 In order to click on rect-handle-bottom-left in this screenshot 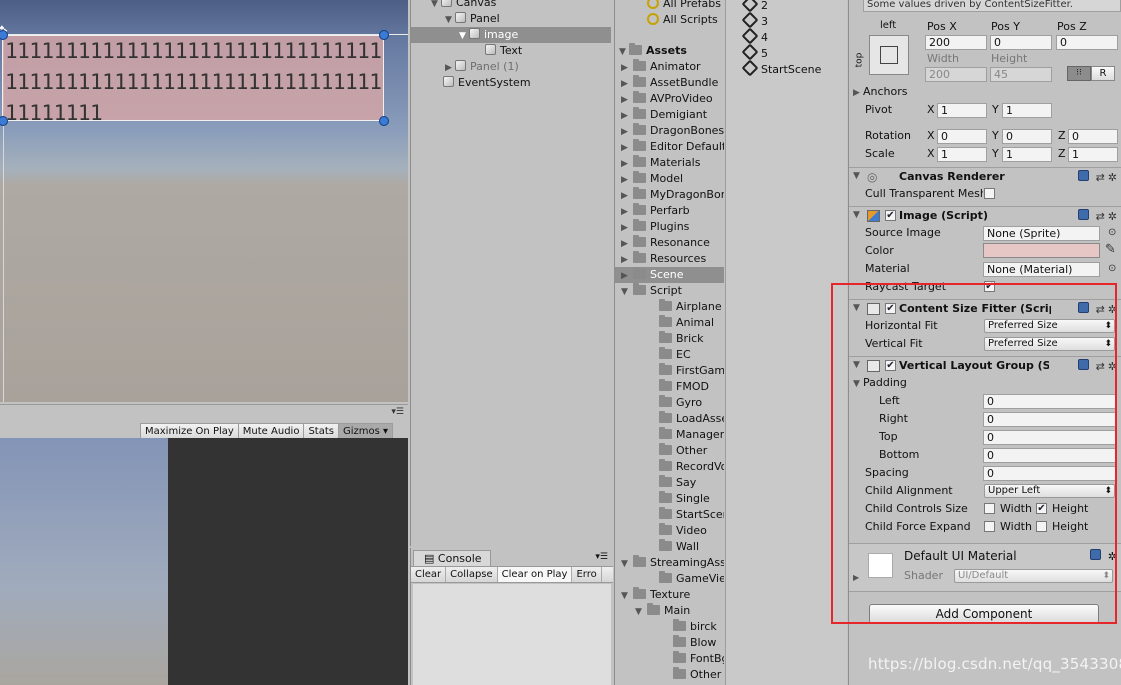, I will do `click(4, 121)`.